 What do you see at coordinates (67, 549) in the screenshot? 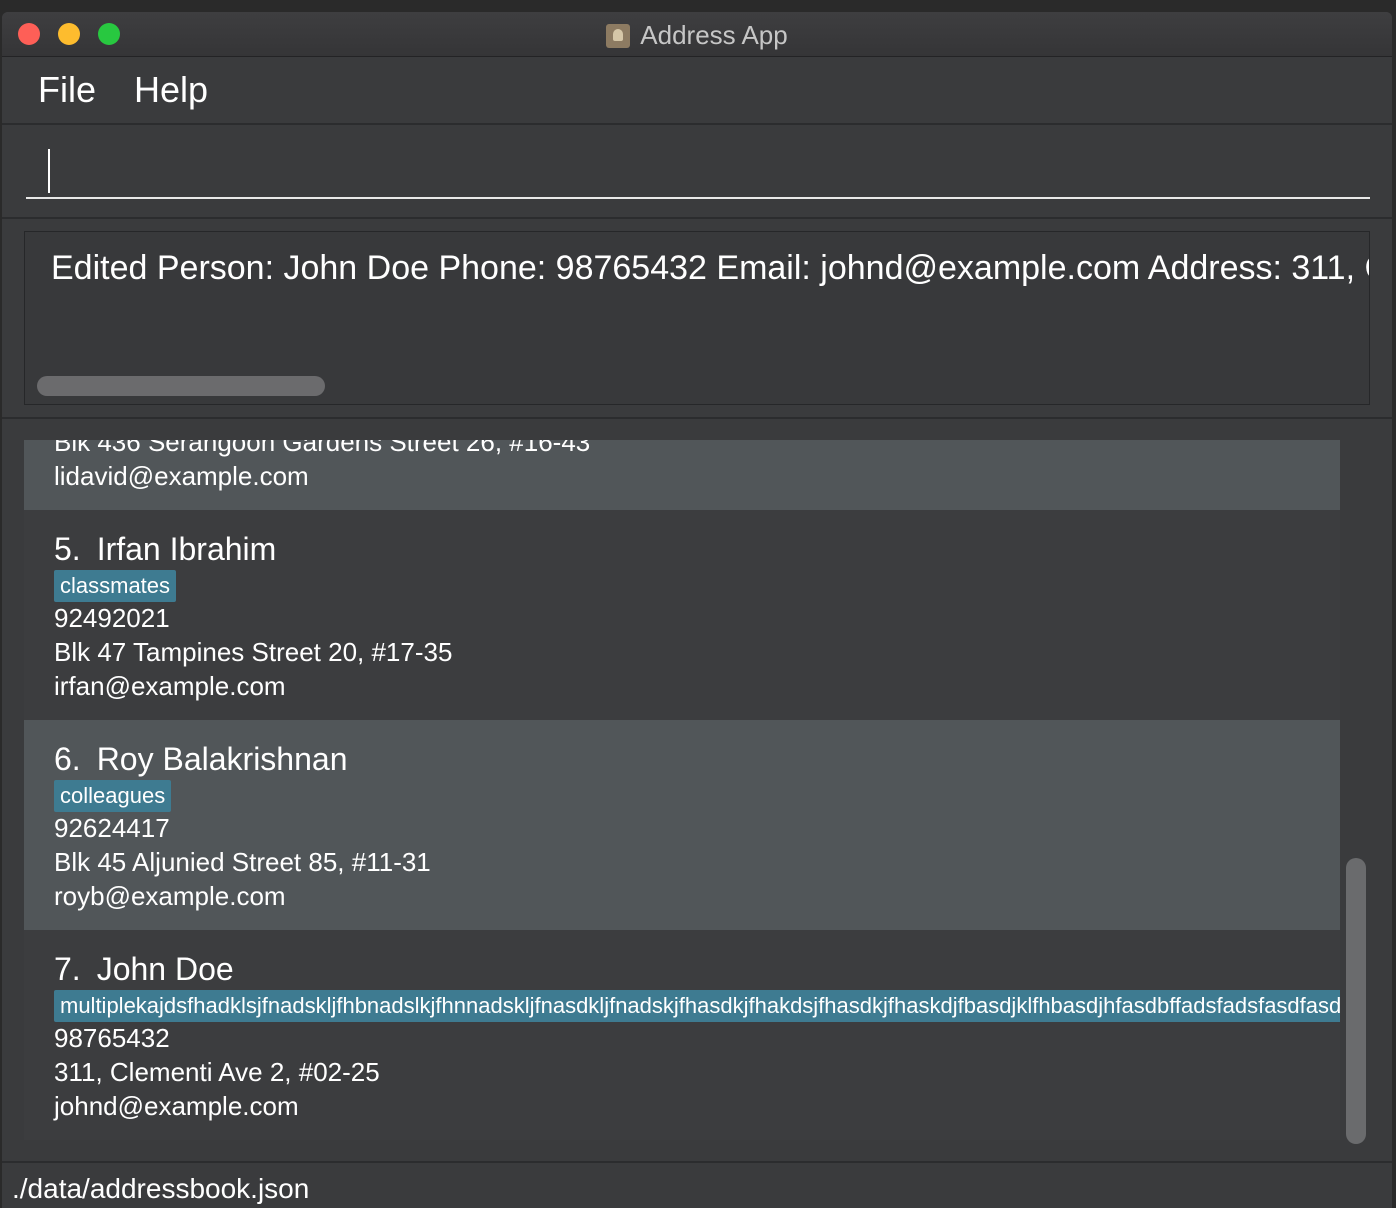
I see `person-index: 5.` at bounding box center [67, 549].